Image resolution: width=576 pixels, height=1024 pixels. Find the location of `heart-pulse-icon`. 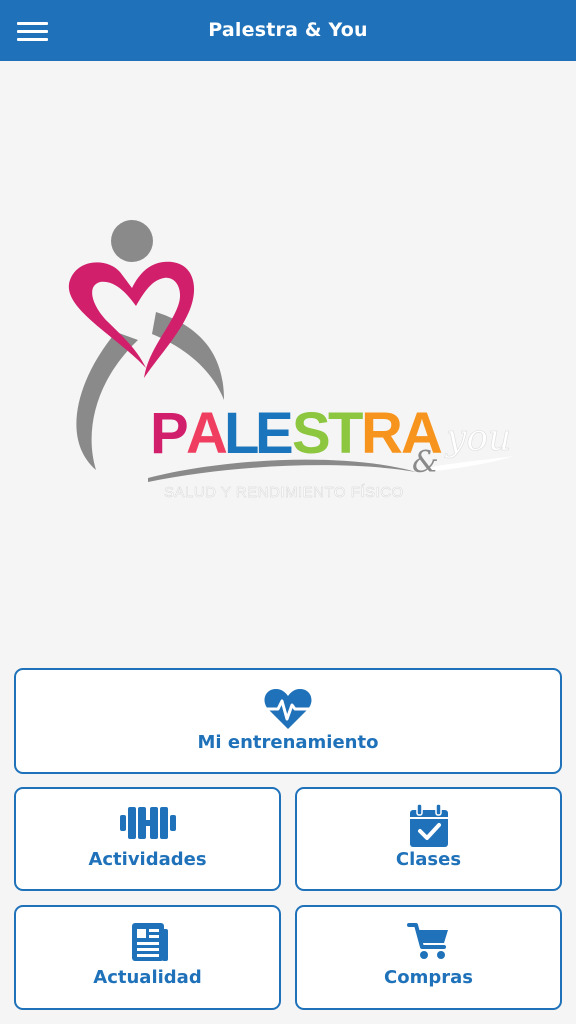

heart-pulse-icon is located at coordinates (288, 711).